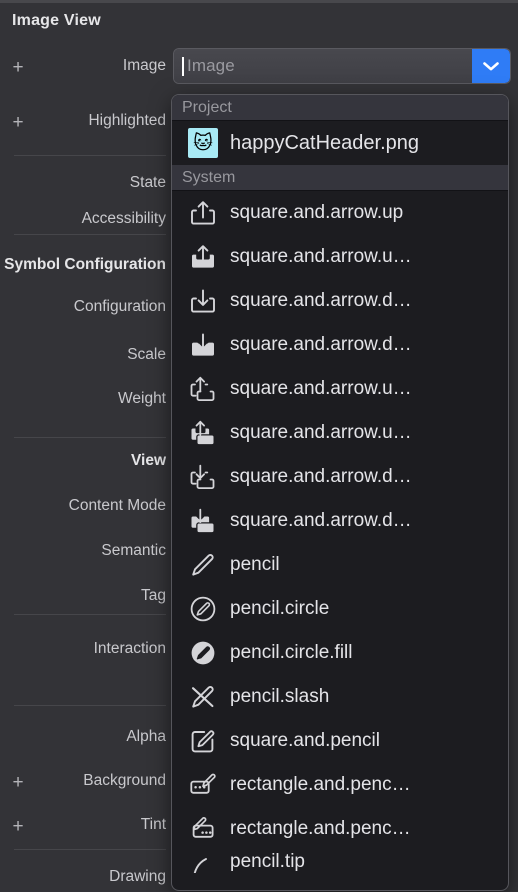  What do you see at coordinates (123, 218) in the screenshot?
I see `attribute-label: Accessibility` at bounding box center [123, 218].